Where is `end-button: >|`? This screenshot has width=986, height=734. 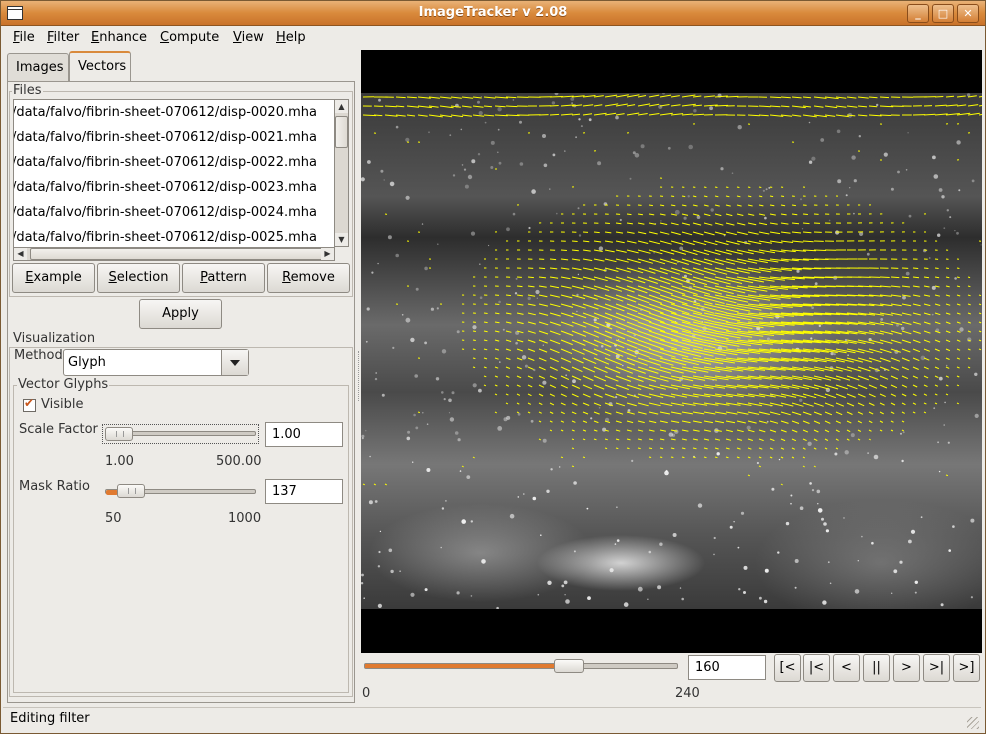 end-button: >| is located at coordinates (936, 668).